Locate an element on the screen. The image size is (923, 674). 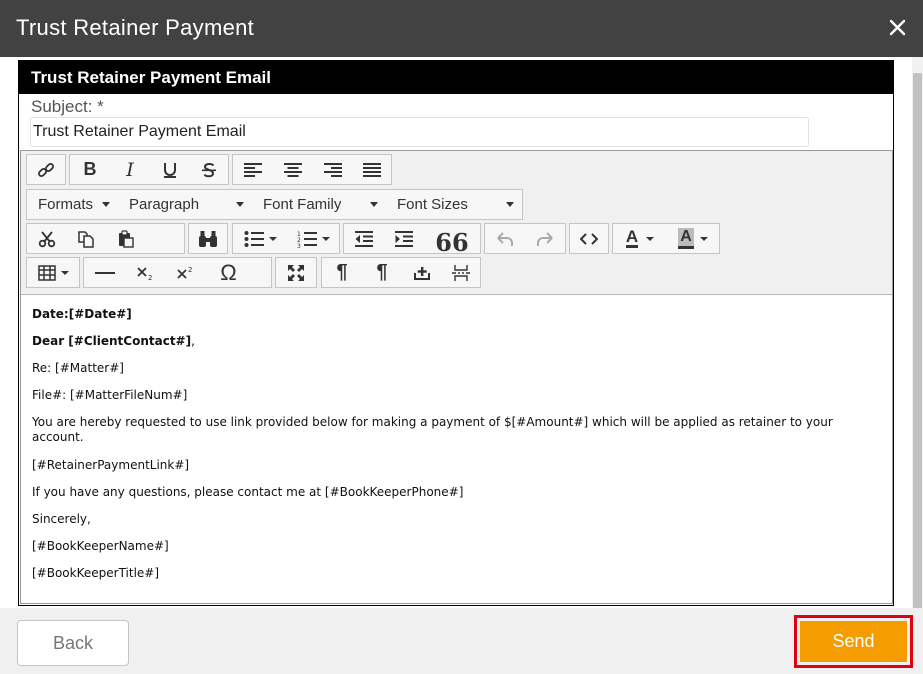
body-link-line: [#RetainerPaymentLink#] is located at coordinates (111, 465).